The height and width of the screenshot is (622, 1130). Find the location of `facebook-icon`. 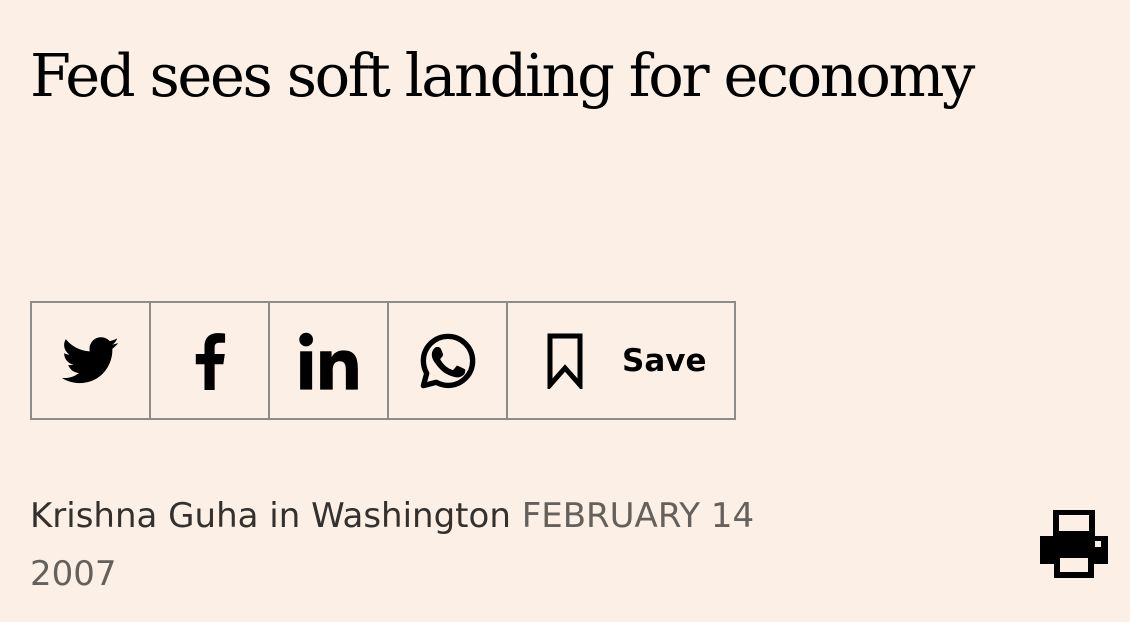

facebook-icon is located at coordinates (210, 361).